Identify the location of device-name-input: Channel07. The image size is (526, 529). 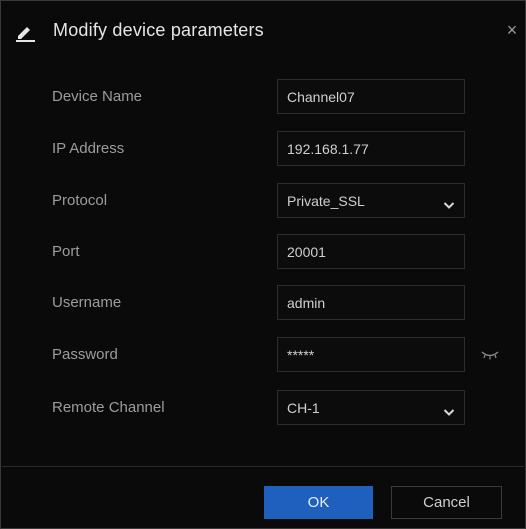
(371, 96).